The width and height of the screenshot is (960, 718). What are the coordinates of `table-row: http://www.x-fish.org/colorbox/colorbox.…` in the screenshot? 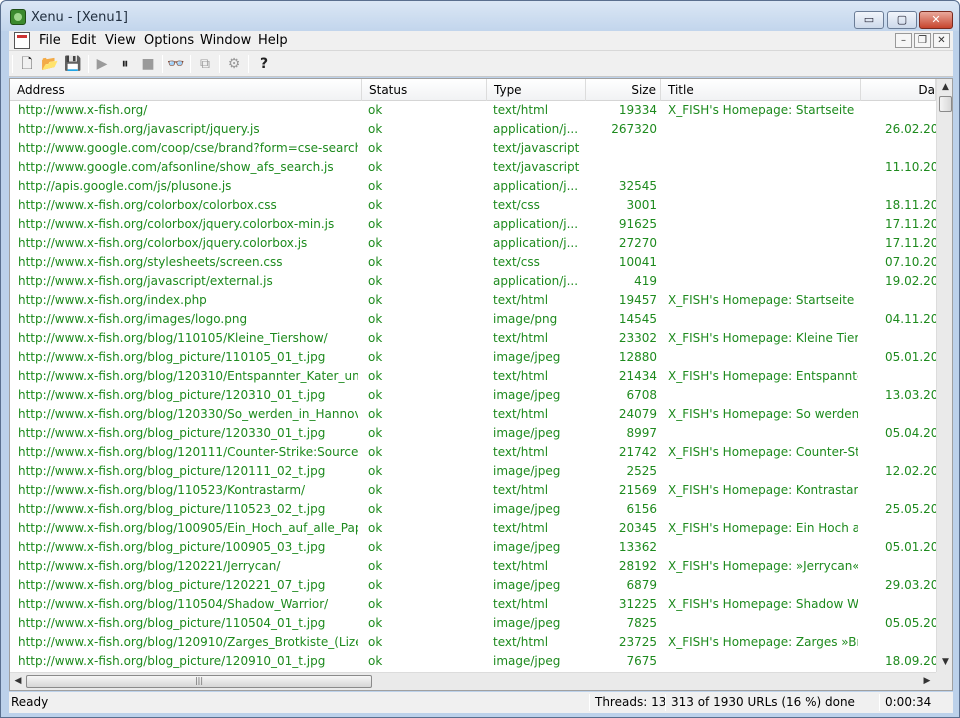 It's located at (473, 205).